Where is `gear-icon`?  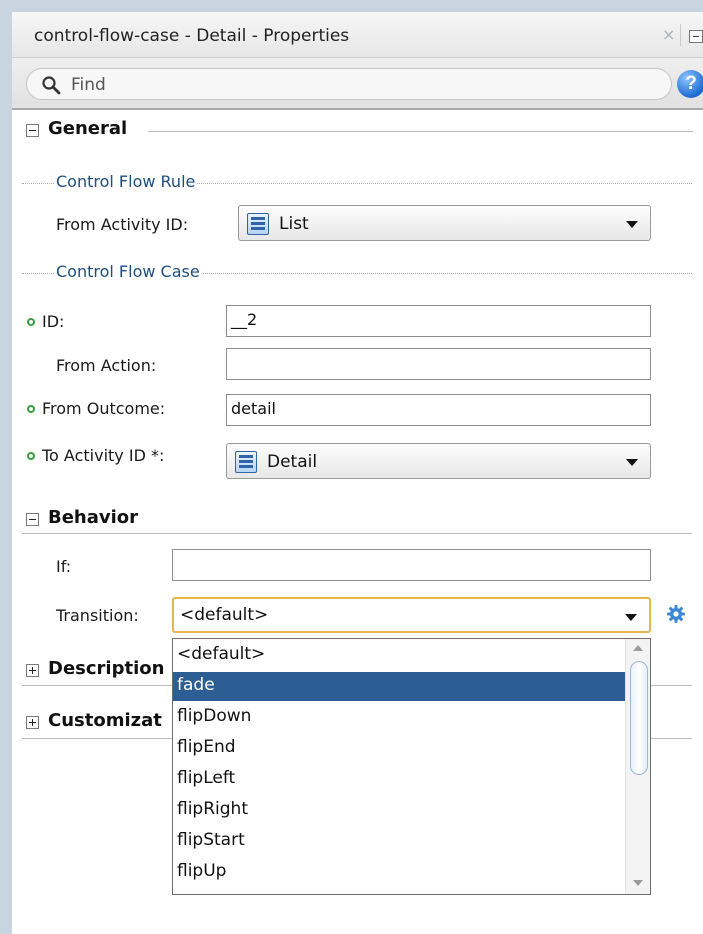
gear-icon is located at coordinates (676, 614).